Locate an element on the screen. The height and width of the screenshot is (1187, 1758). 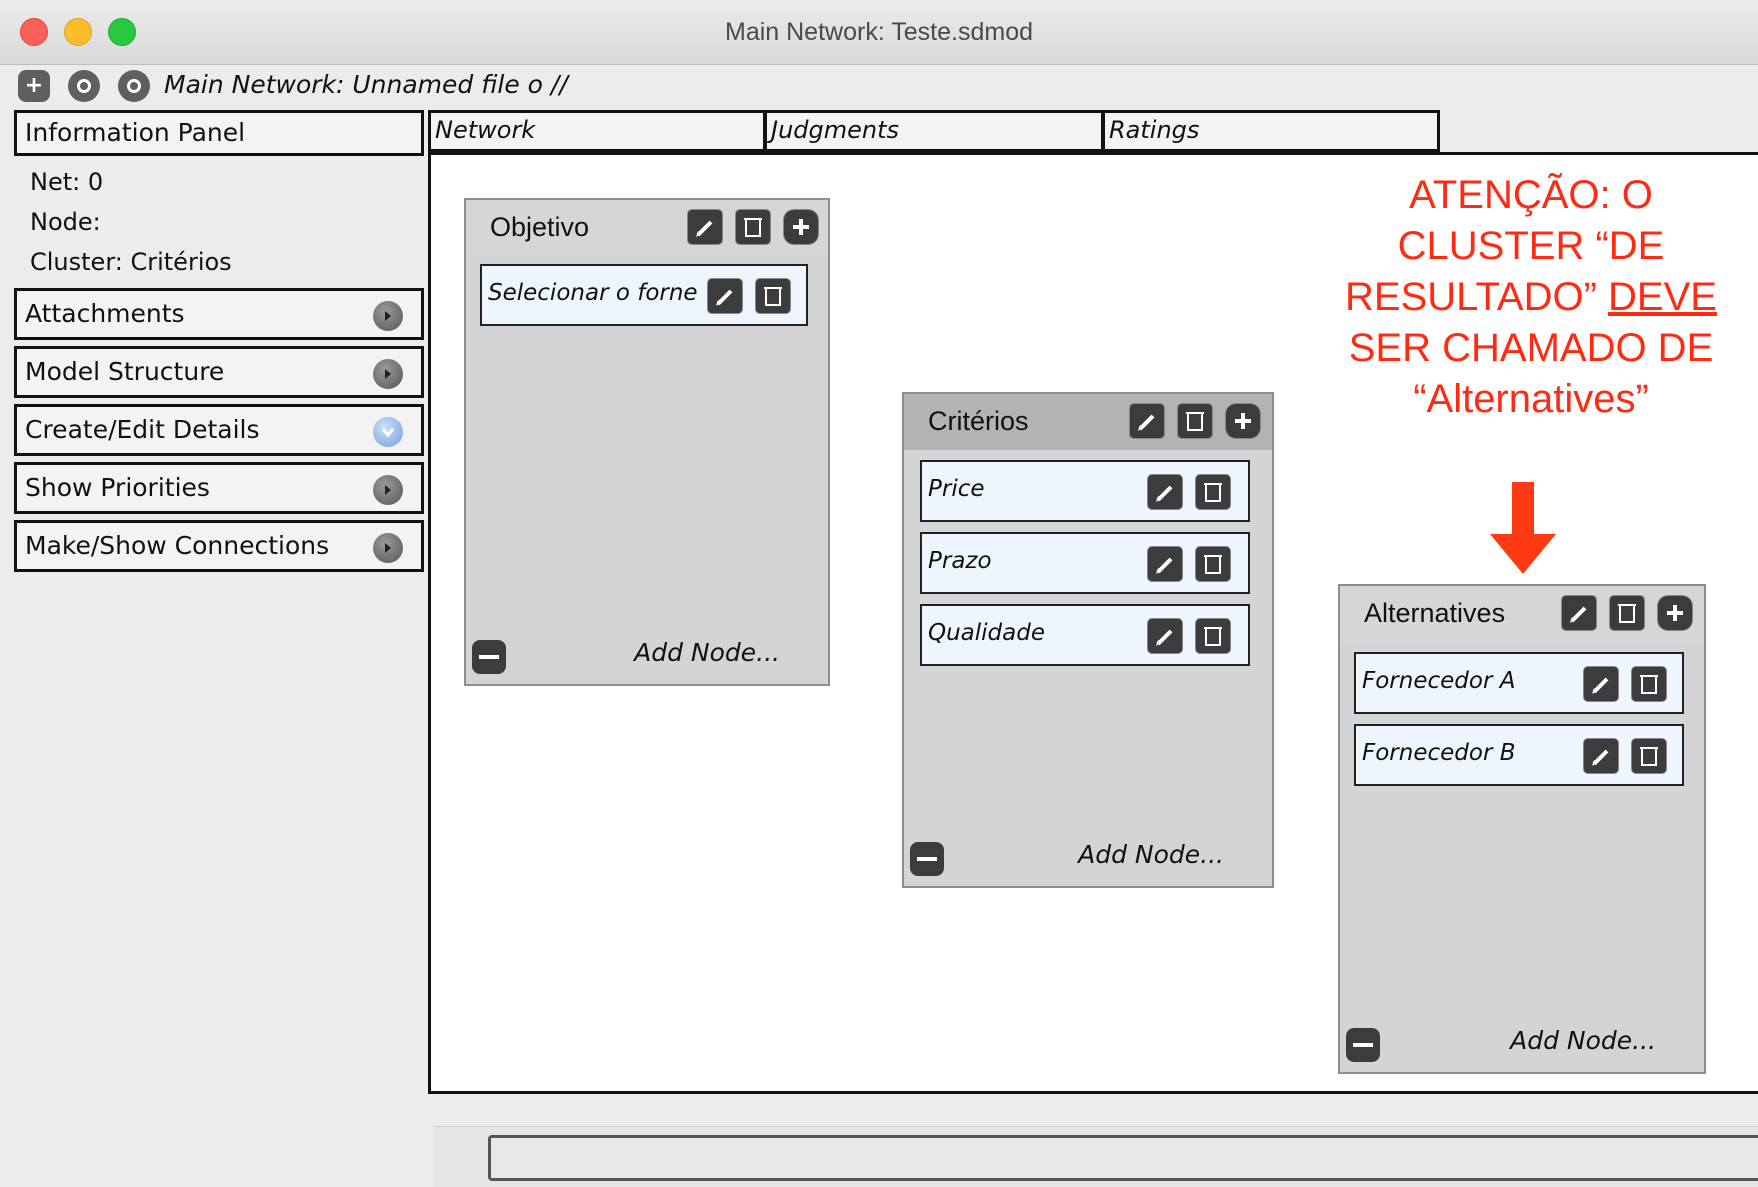
accordion-label: Show Priorities is located at coordinates (117, 487).